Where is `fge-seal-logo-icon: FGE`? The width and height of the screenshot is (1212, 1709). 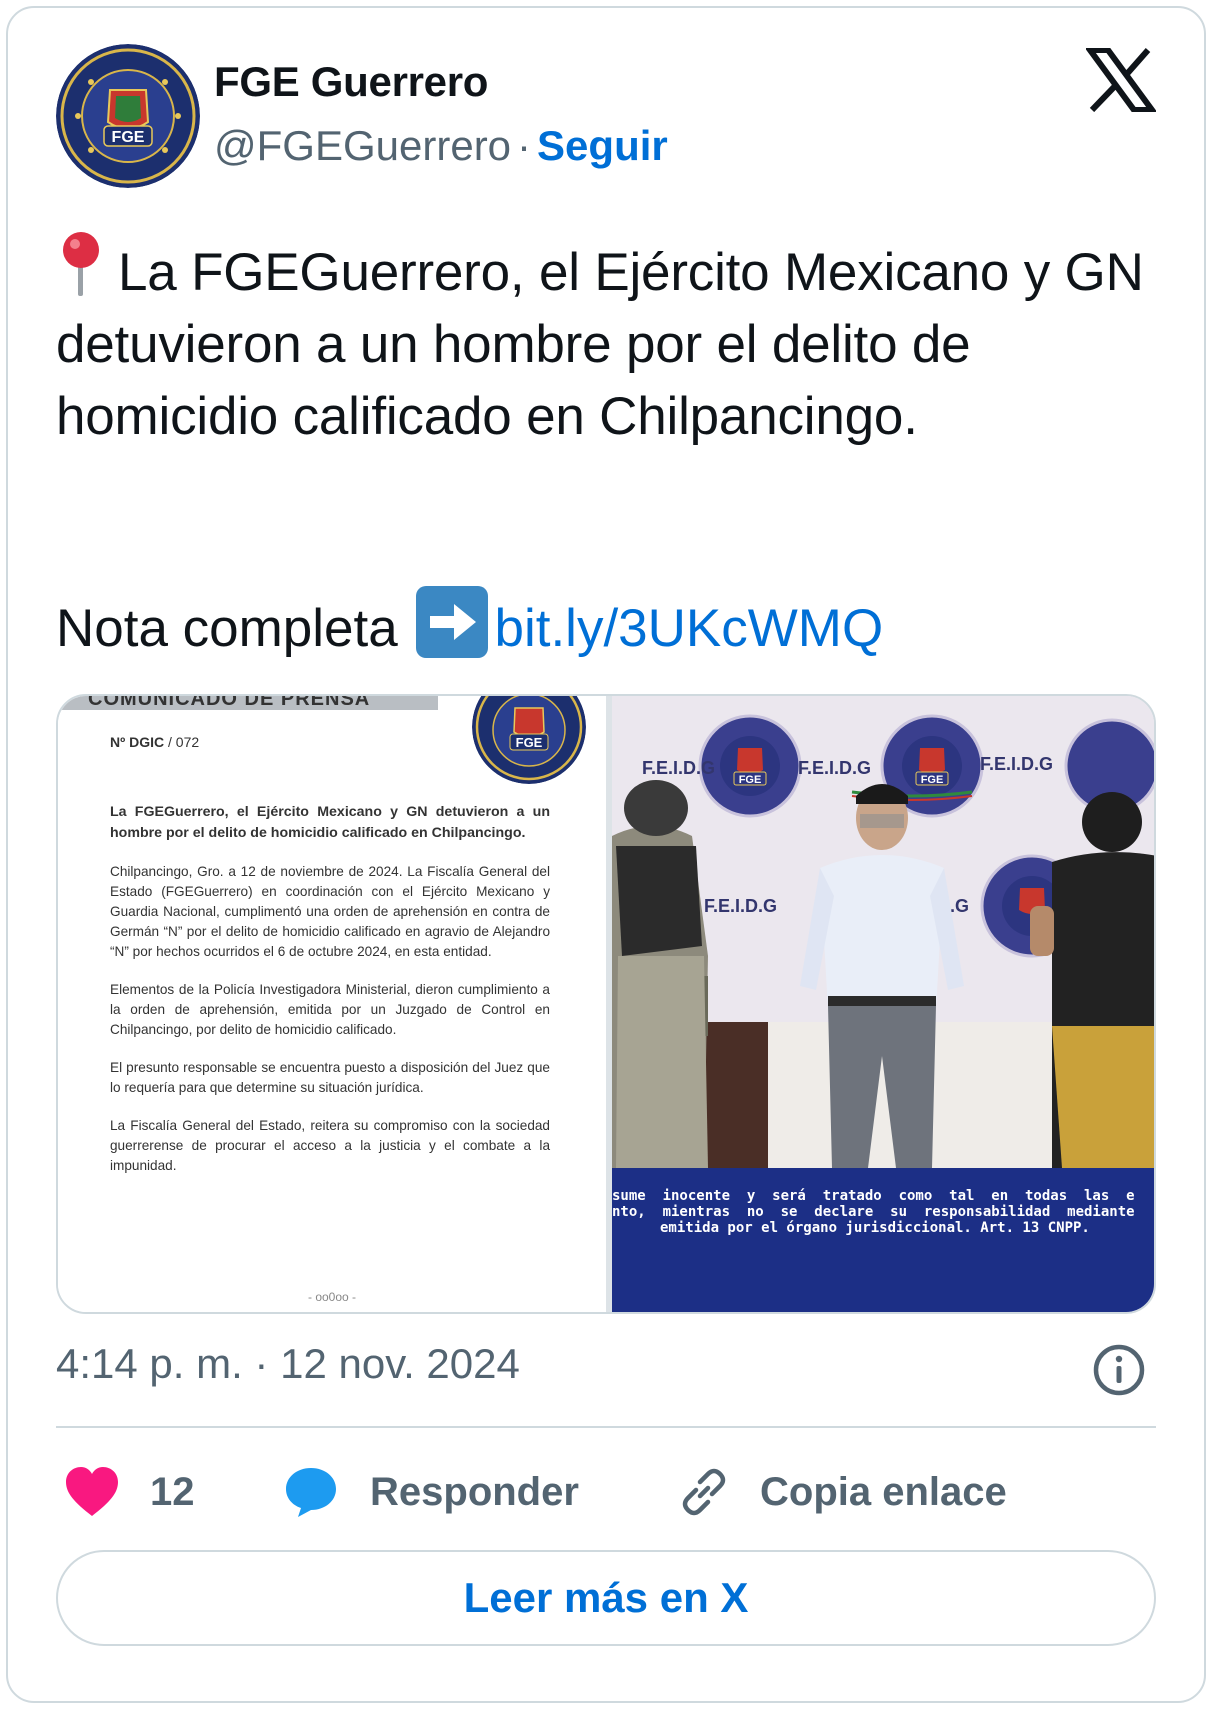
fge-seal-logo-icon: FGE is located at coordinates (529, 740).